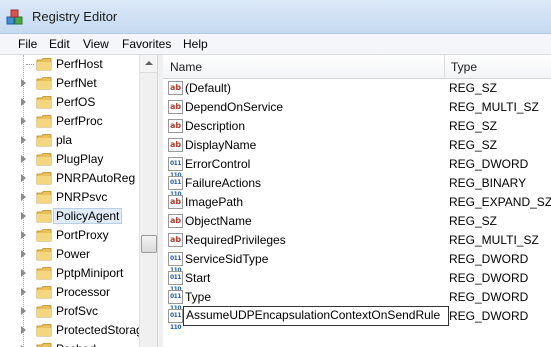  I want to click on tree-item-label: Psched, so click(76, 344).